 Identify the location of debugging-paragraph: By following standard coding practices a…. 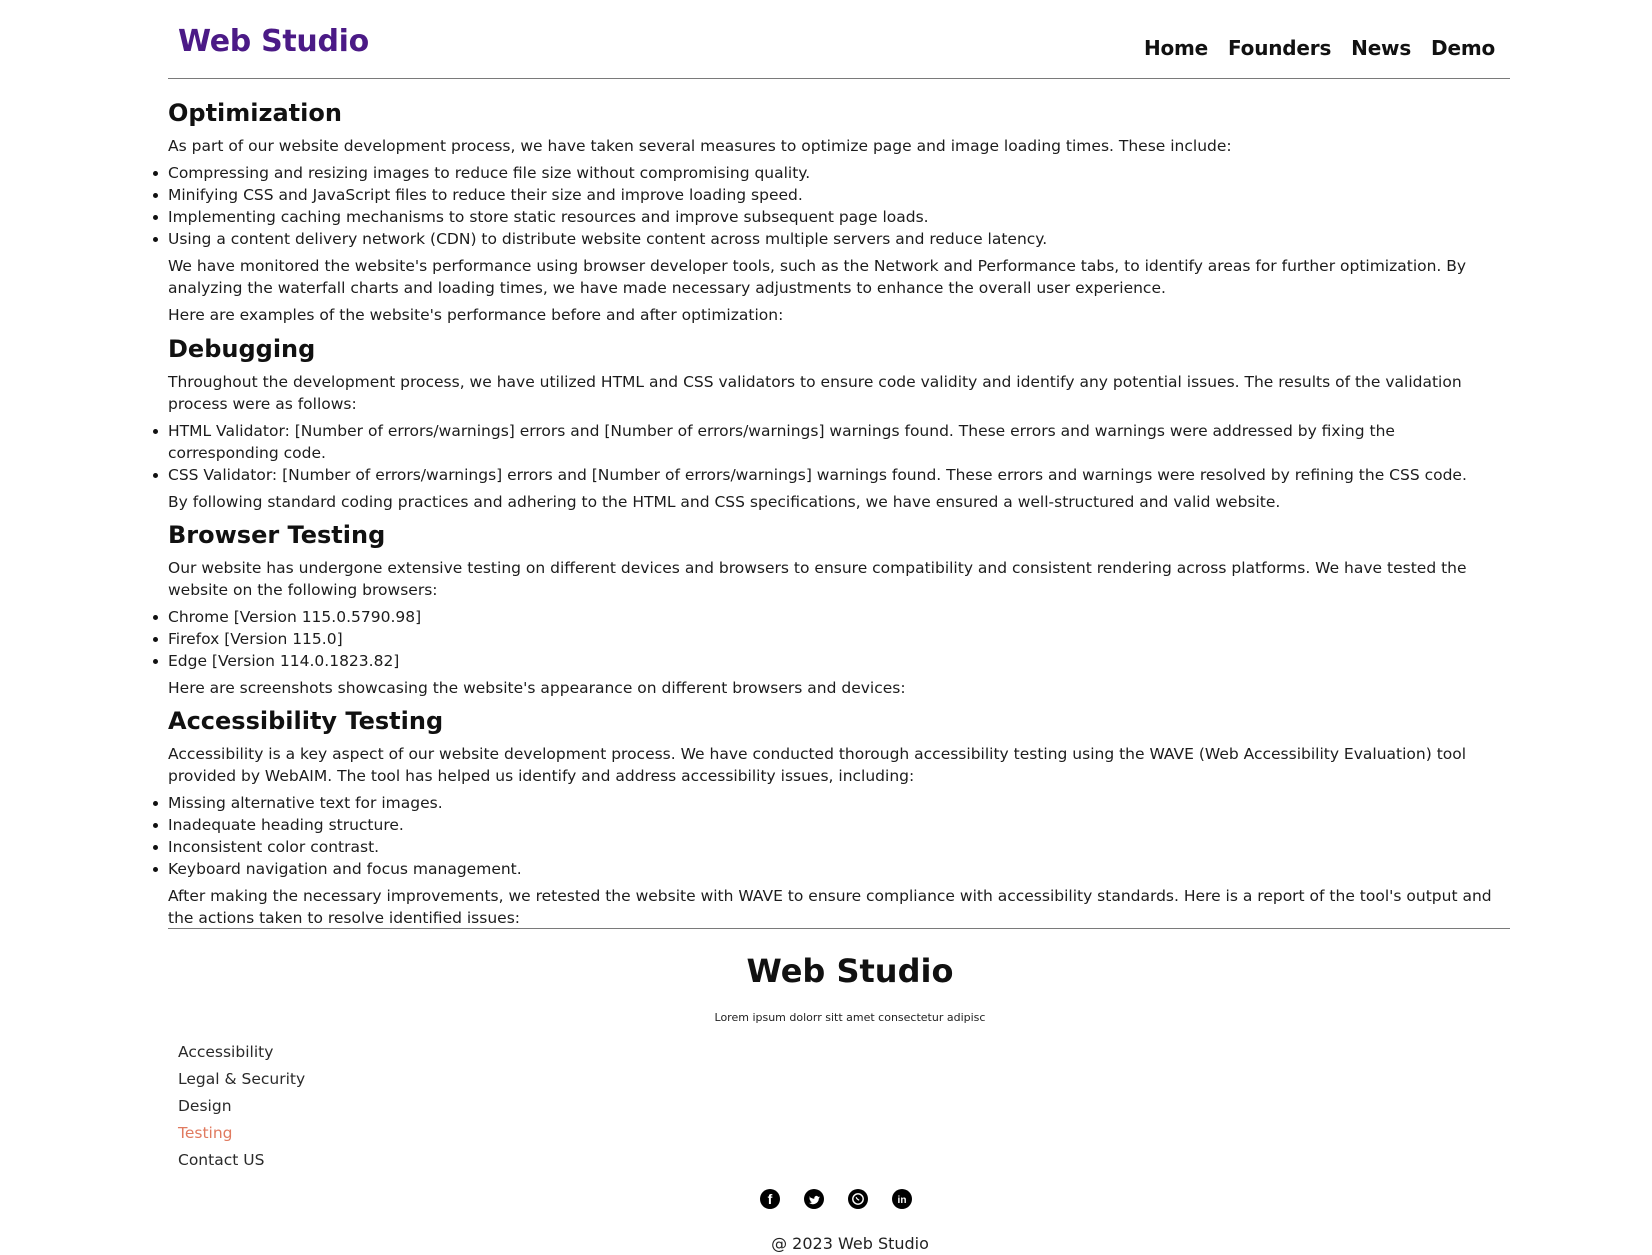
(724, 502).